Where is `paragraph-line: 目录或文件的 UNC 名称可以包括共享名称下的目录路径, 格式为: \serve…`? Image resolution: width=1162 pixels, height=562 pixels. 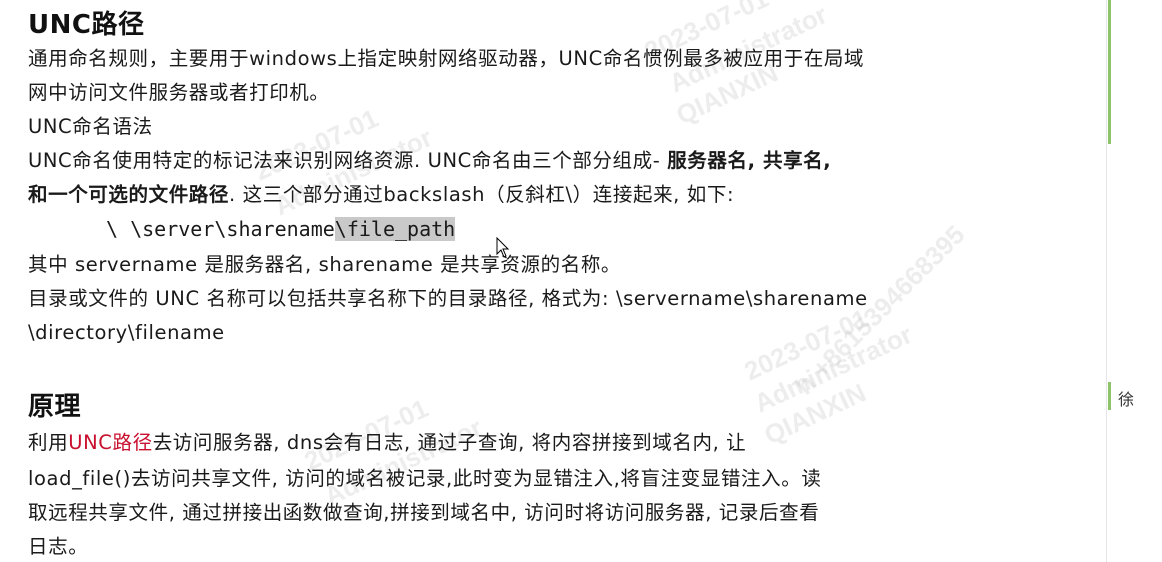 paragraph-line: 目录或文件的 UNC 名称可以包括共享名称下的目录路径, 格式为: \serve… is located at coordinates (448, 298).